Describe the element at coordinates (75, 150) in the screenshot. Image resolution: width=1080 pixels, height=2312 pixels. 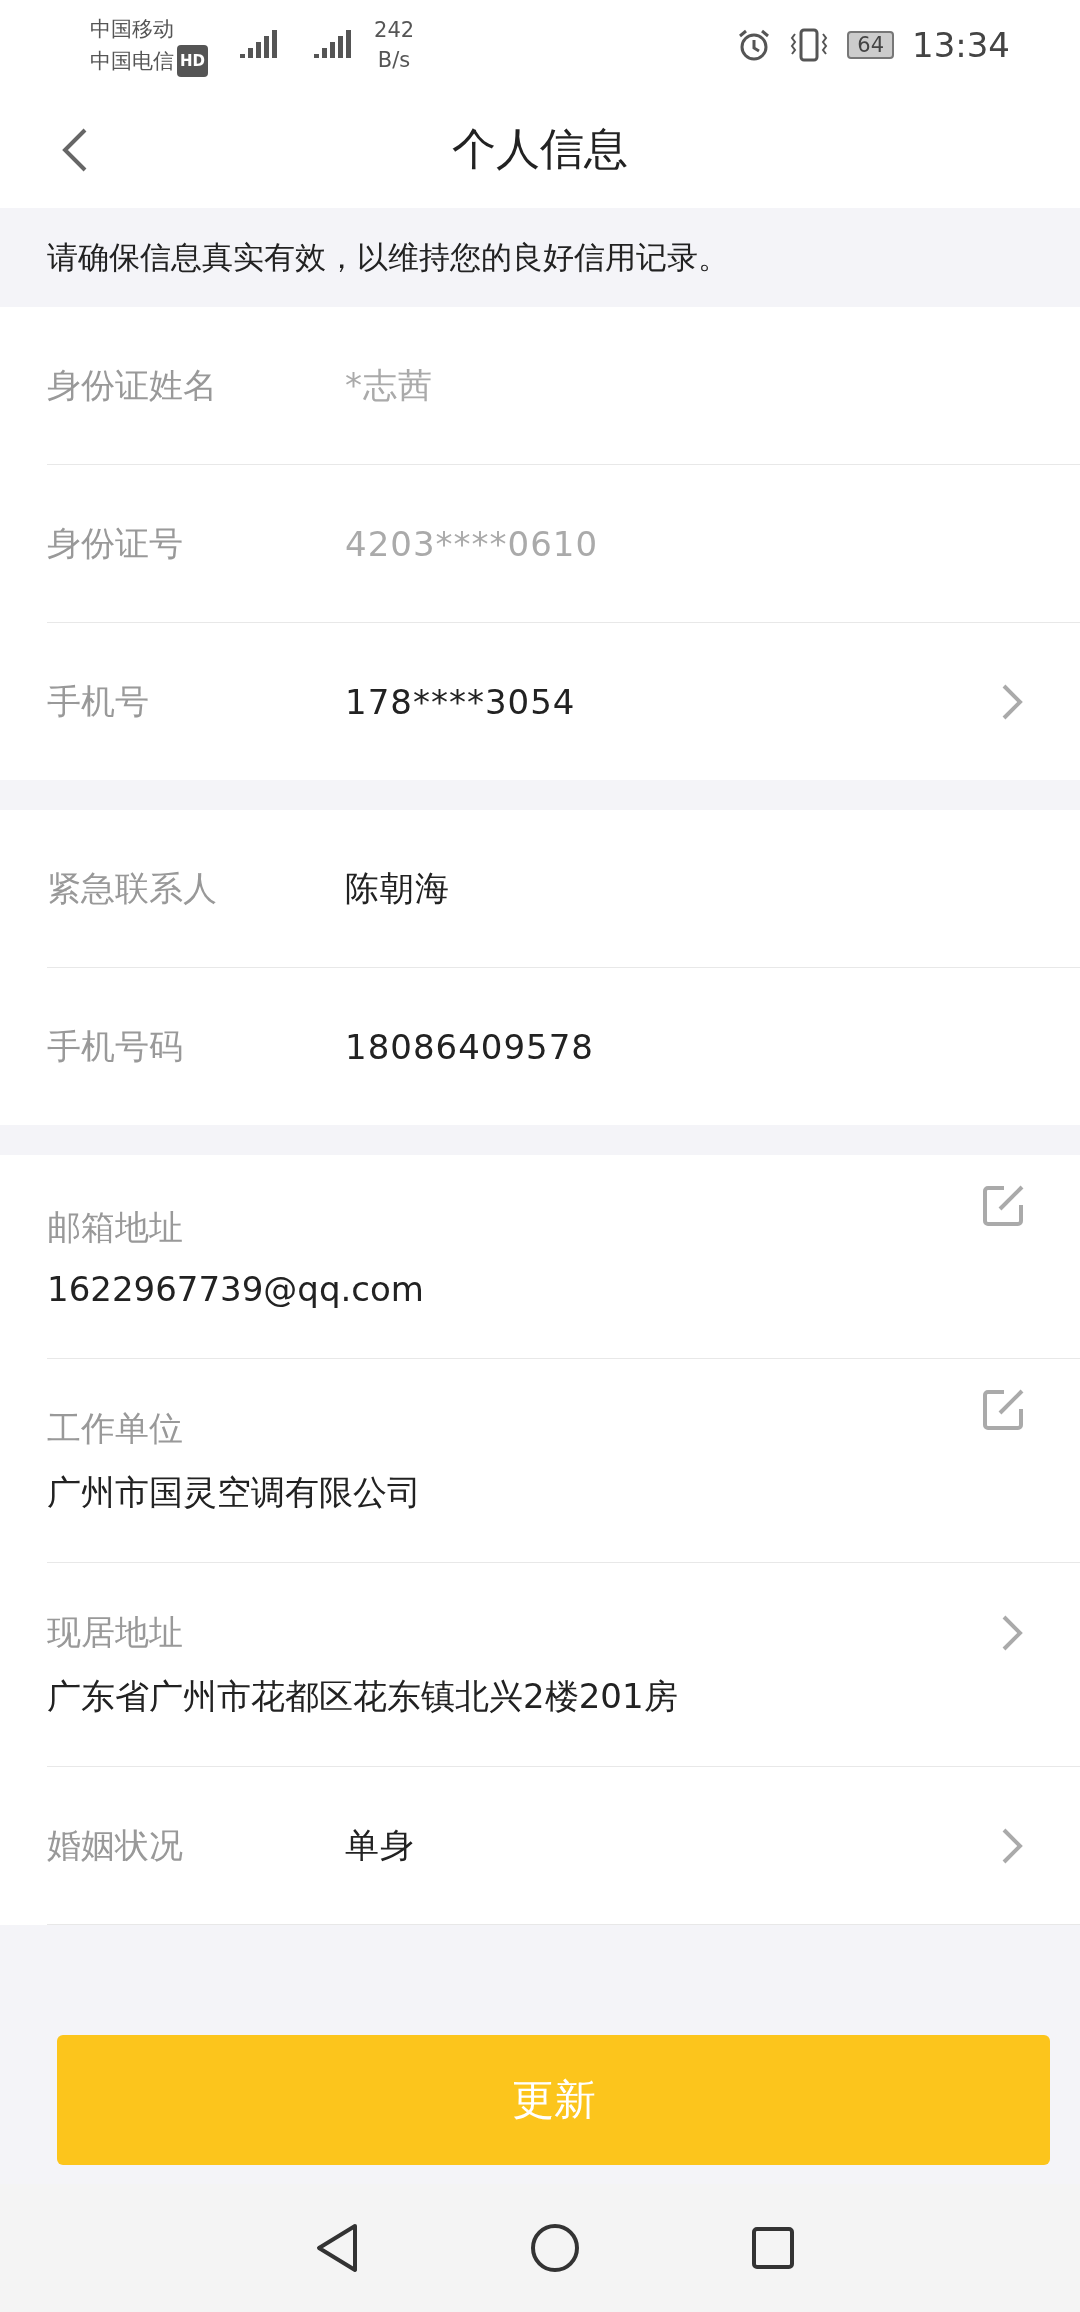
I see `back-icon` at that location.